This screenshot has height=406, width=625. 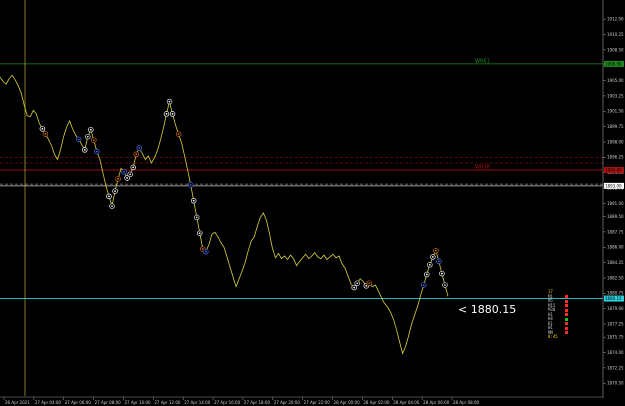 I want to click on y-tick-label: 1889.50, so click(x=615, y=216).